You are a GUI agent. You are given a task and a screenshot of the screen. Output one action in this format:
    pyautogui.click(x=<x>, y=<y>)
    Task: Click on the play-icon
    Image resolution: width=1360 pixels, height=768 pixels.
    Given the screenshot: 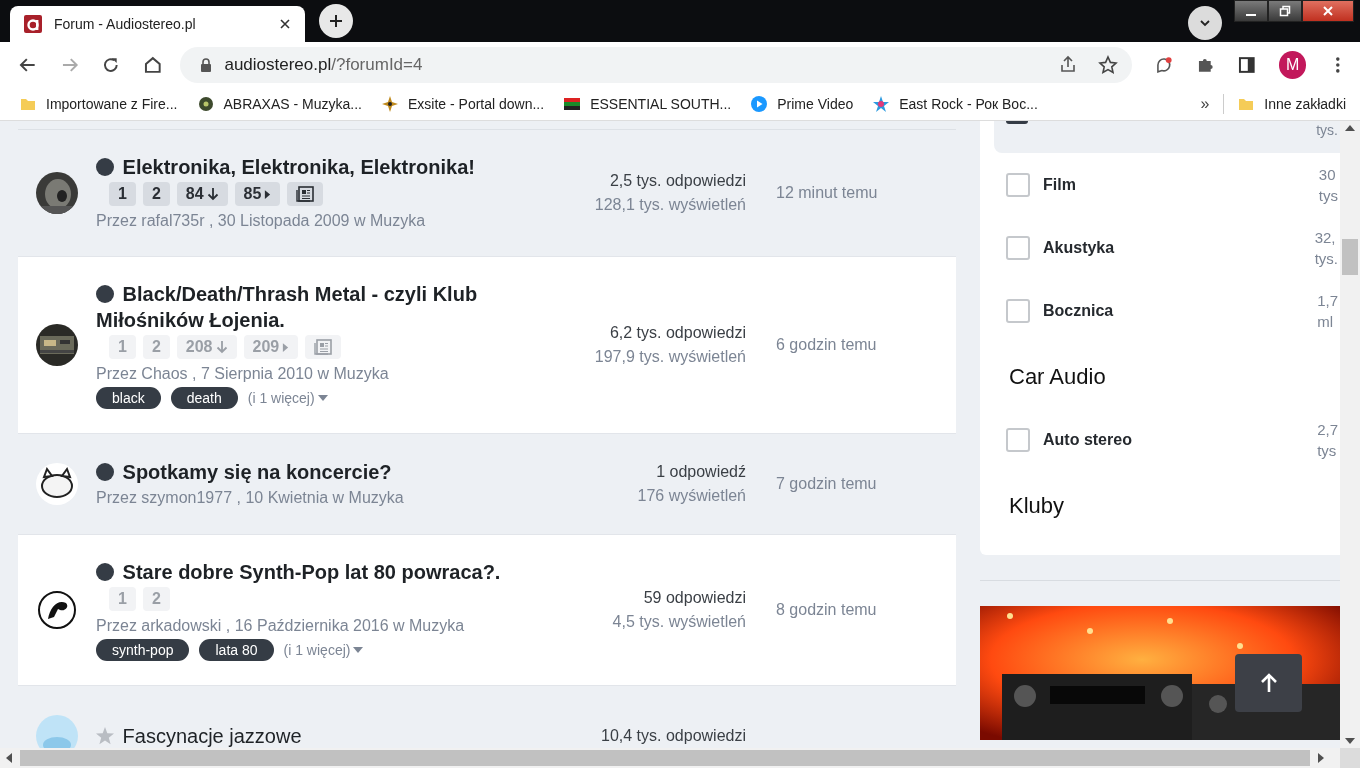 What is the action you would take?
    pyautogui.click(x=759, y=104)
    